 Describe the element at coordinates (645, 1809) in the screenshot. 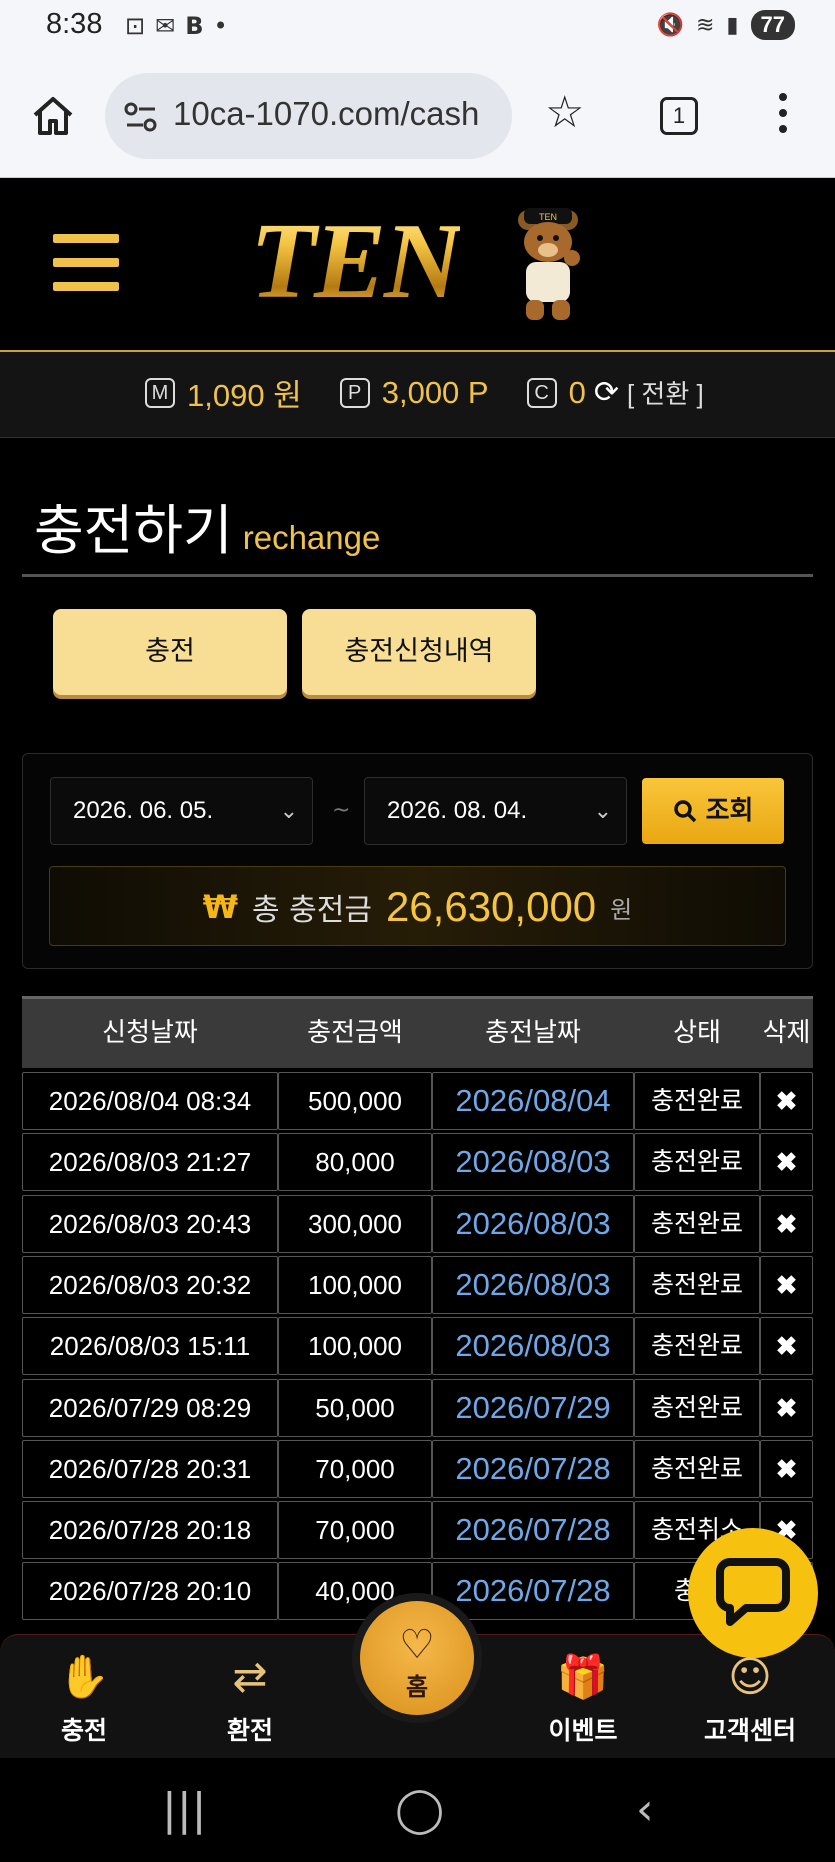

I see `back-icon: ‹` at that location.